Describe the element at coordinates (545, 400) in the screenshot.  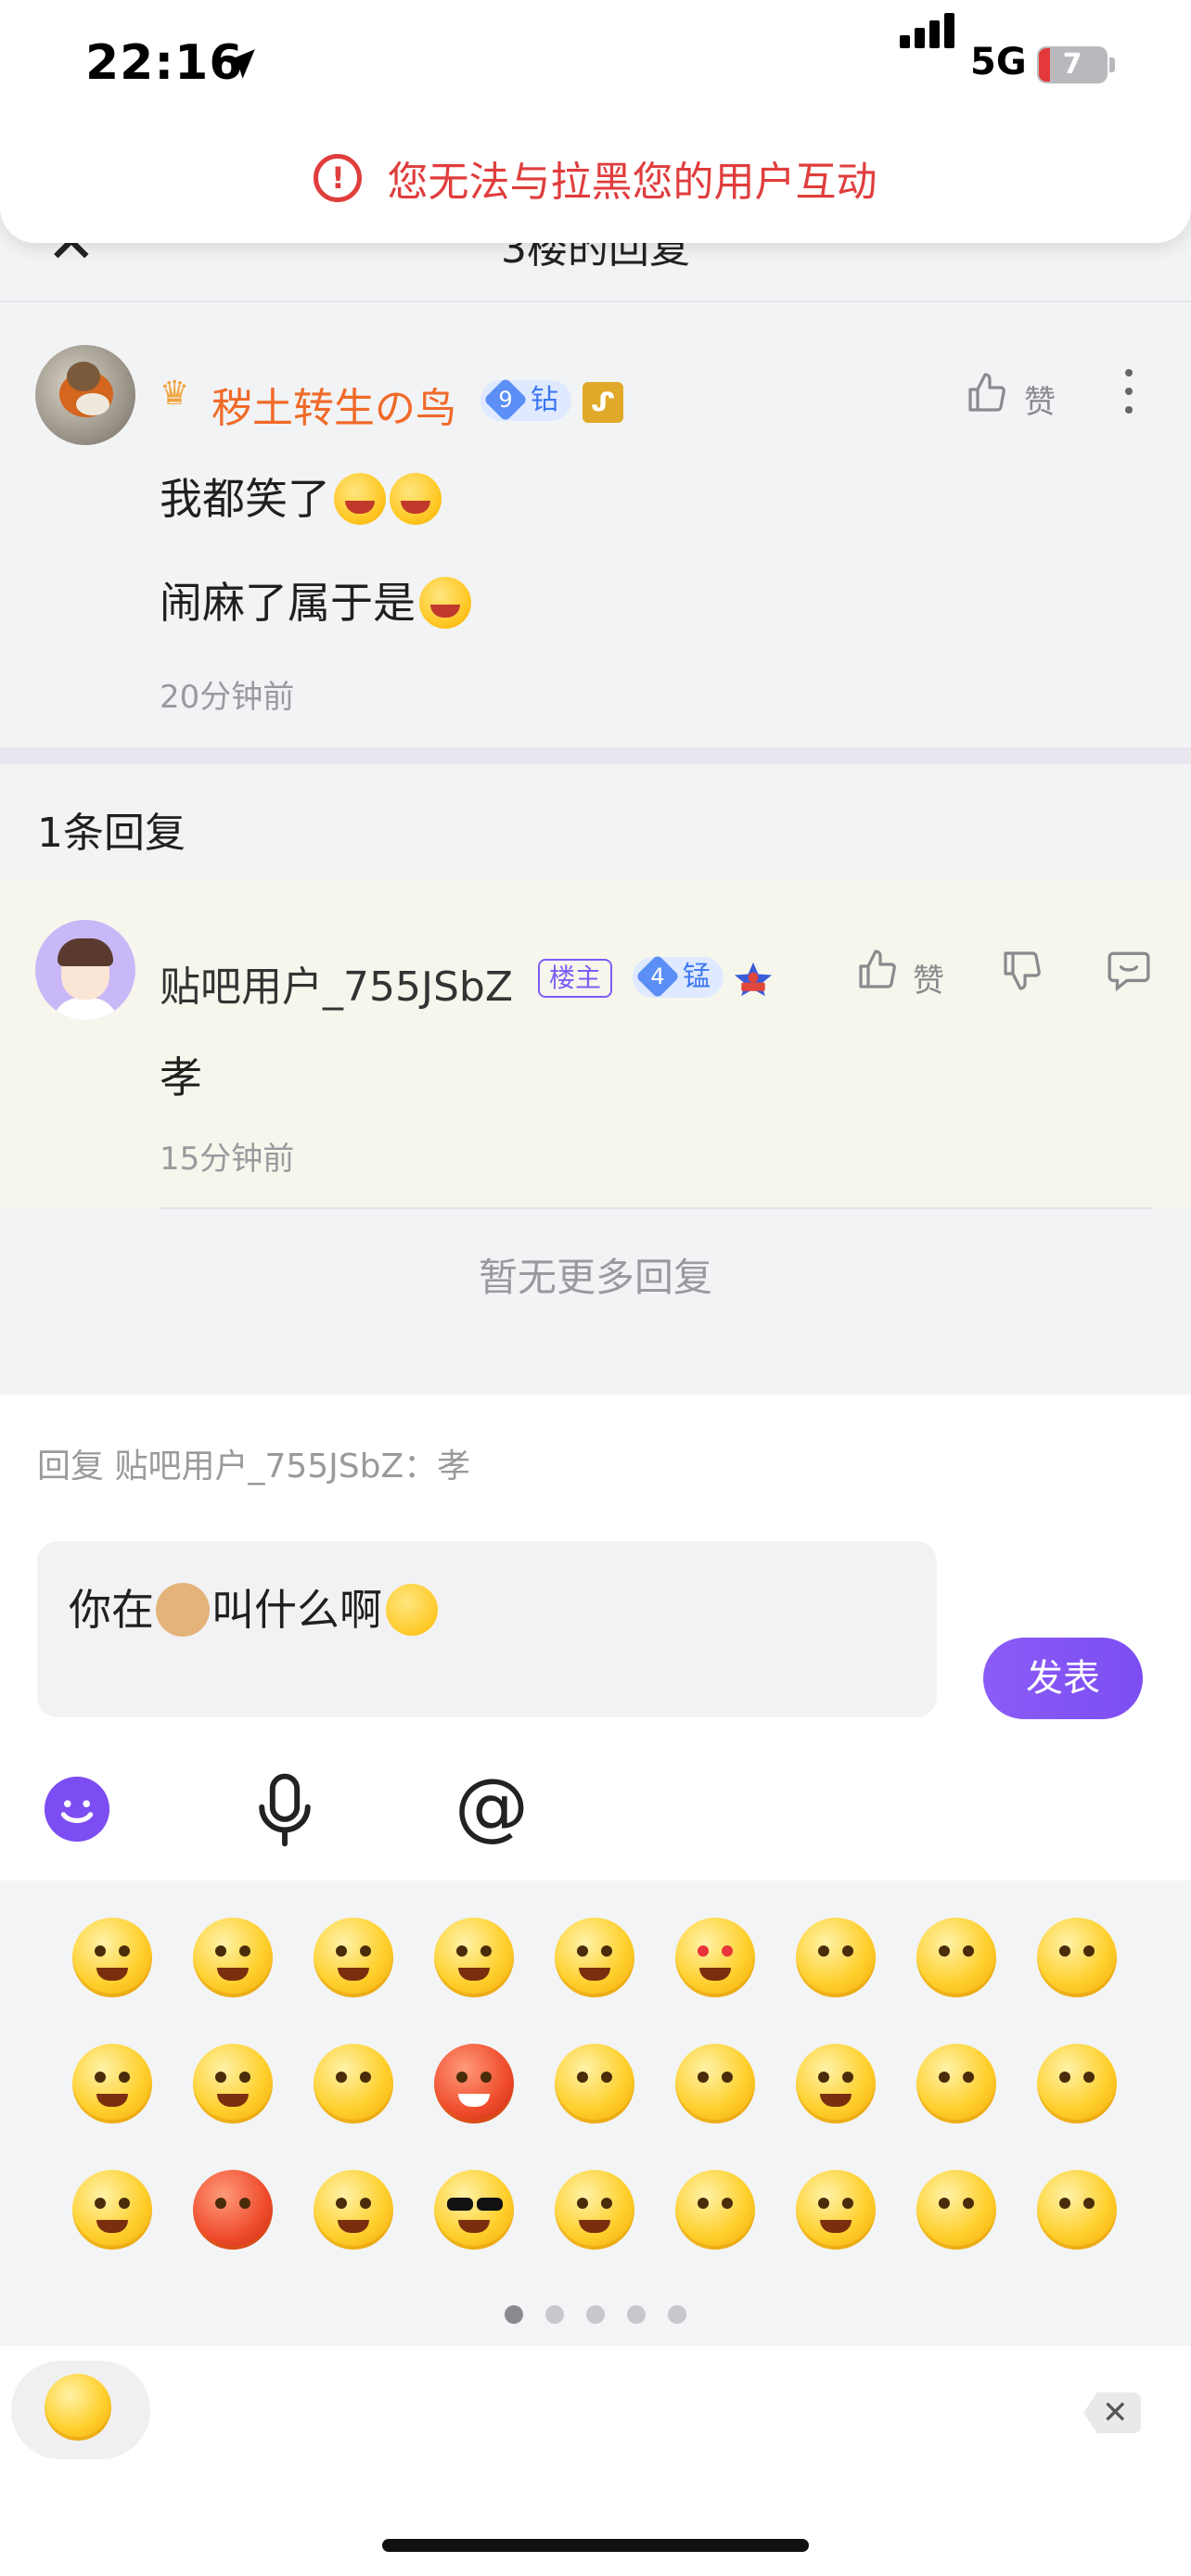
I see `level-label: 钻` at that location.